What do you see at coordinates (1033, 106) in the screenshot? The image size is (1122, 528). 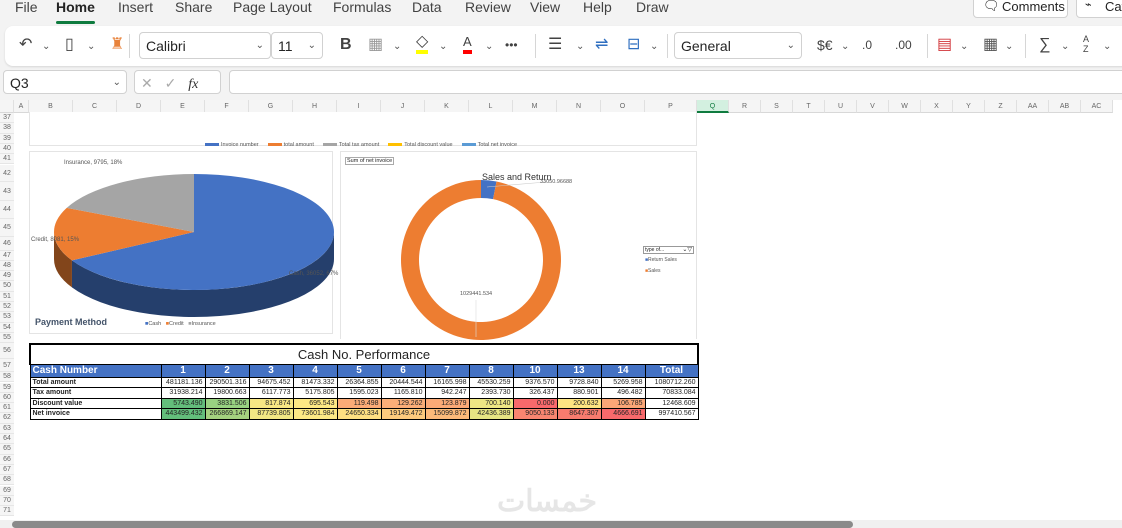 I see `column-header-aa: AA` at bounding box center [1033, 106].